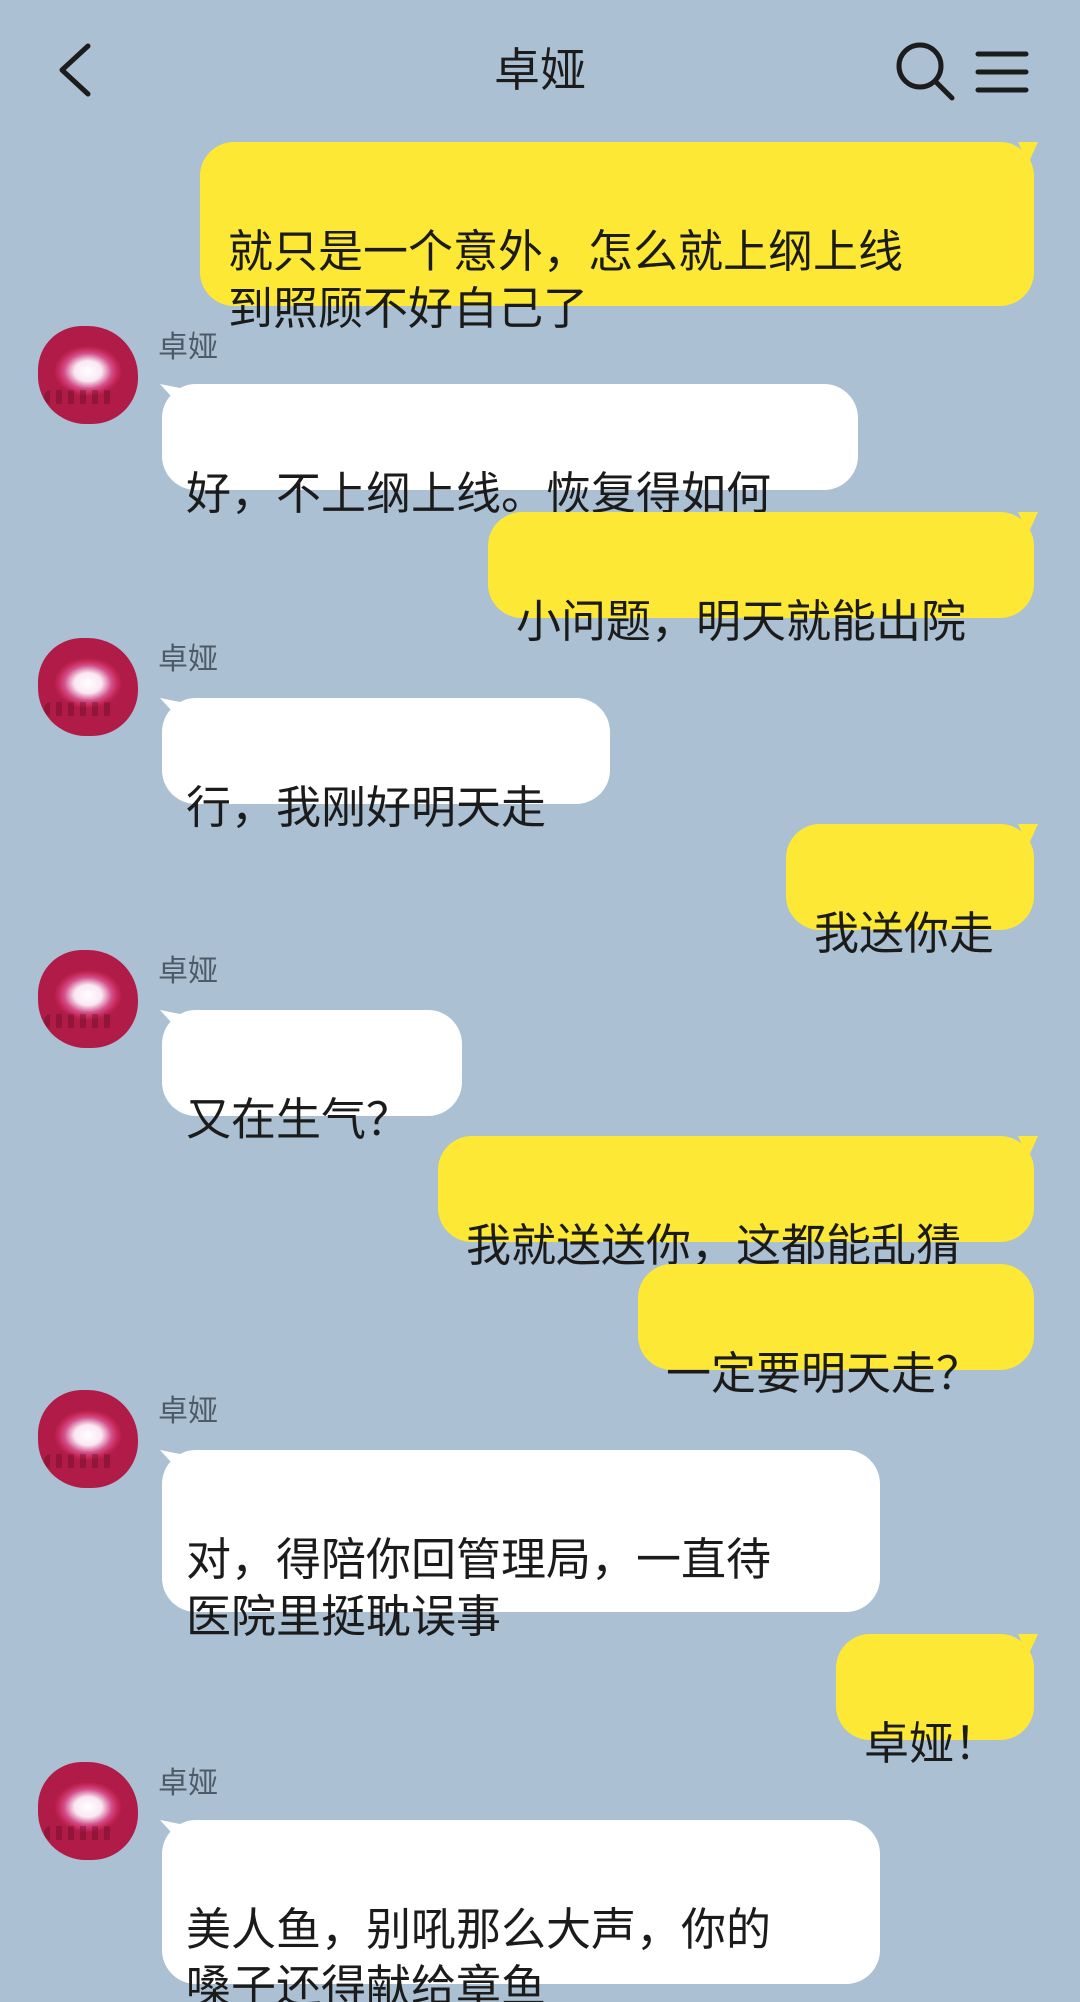  What do you see at coordinates (935, 1702) in the screenshot?
I see `my-message-bubble: 卓娅！` at bounding box center [935, 1702].